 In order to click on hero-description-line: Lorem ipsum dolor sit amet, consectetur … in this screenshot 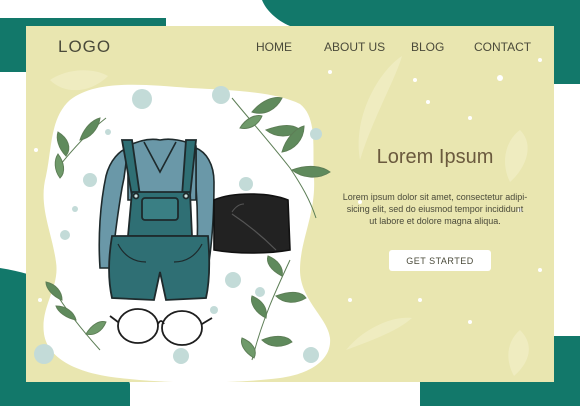, I will do `click(435, 197)`.